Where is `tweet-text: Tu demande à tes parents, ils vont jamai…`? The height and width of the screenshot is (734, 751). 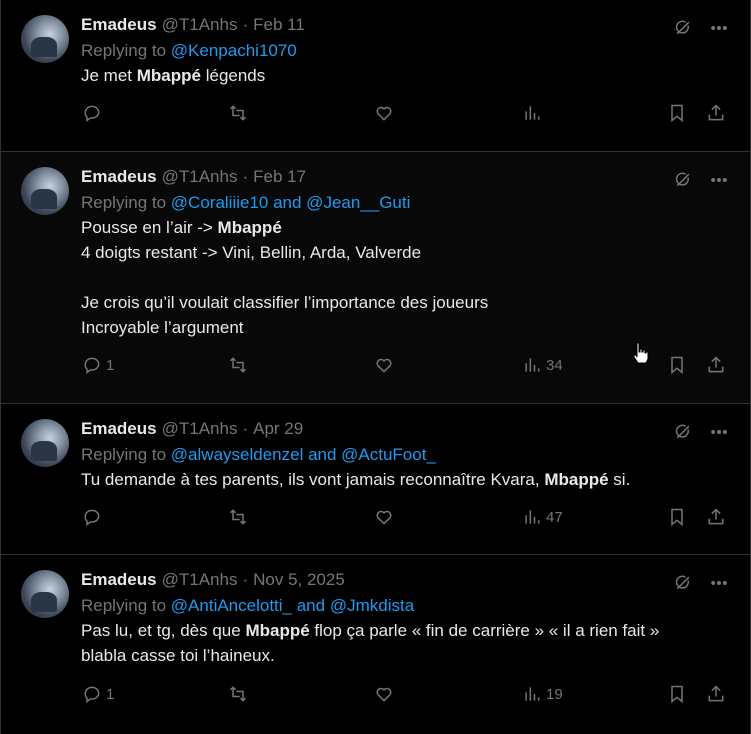 tweet-text: Tu demande à tes parents, ils vont jamai… is located at coordinates (405, 479).